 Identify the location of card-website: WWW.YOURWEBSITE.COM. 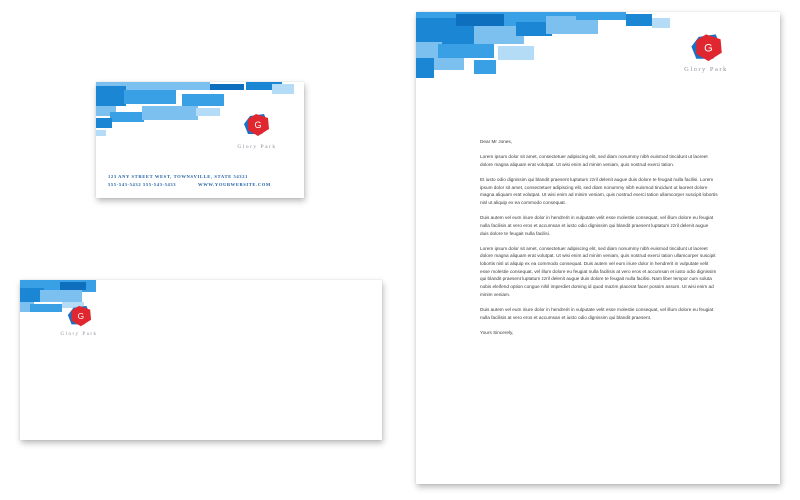
(234, 184).